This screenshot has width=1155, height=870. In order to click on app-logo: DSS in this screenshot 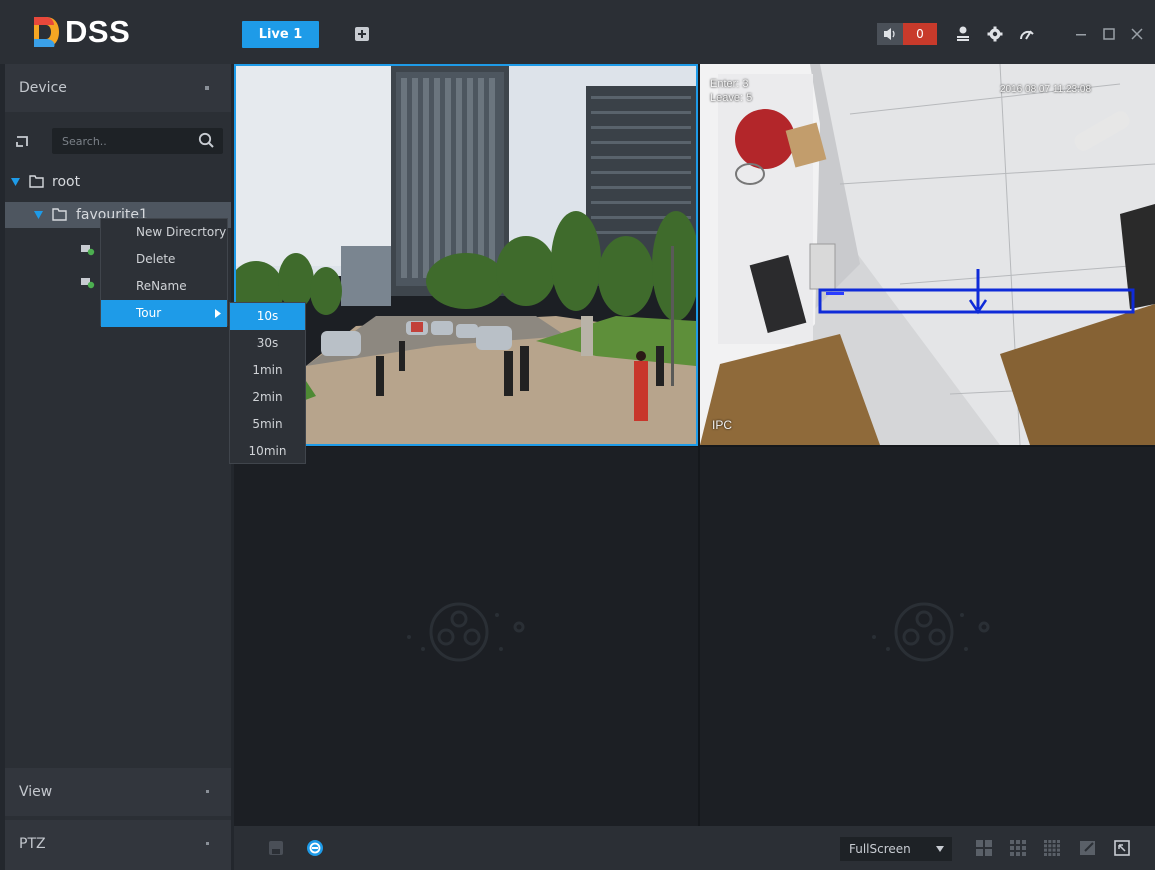, I will do `click(80, 32)`.